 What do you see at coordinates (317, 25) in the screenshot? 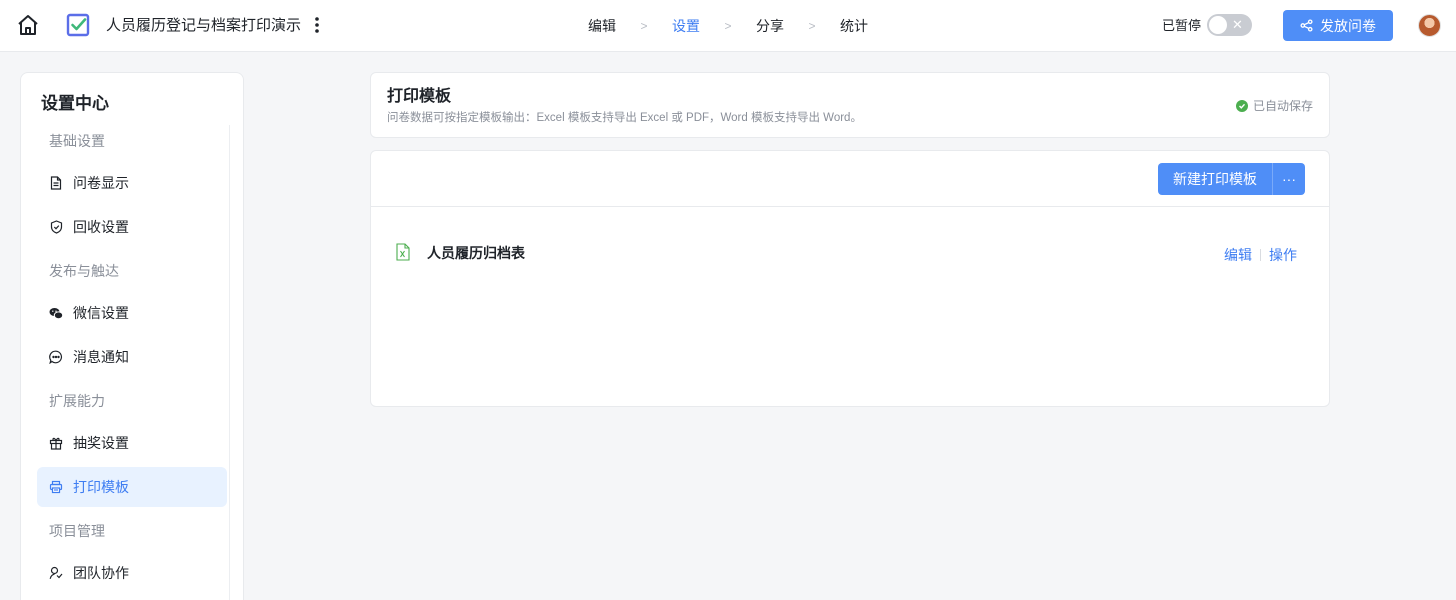
I see `more-vertical-icon` at bounding box center [317, 25].